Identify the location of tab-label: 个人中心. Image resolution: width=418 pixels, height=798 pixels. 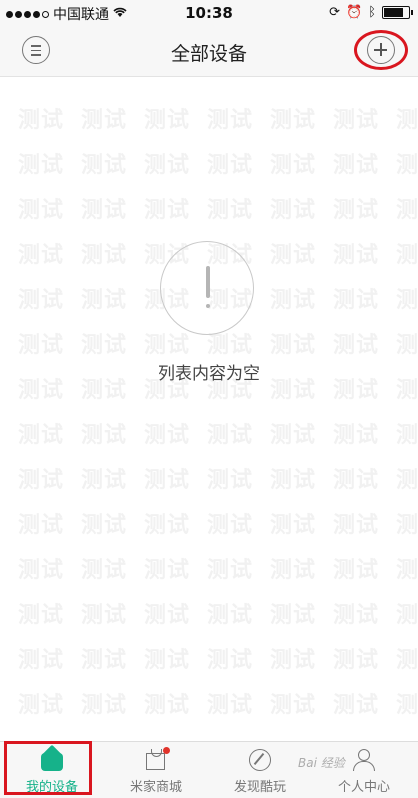
(363, 787).